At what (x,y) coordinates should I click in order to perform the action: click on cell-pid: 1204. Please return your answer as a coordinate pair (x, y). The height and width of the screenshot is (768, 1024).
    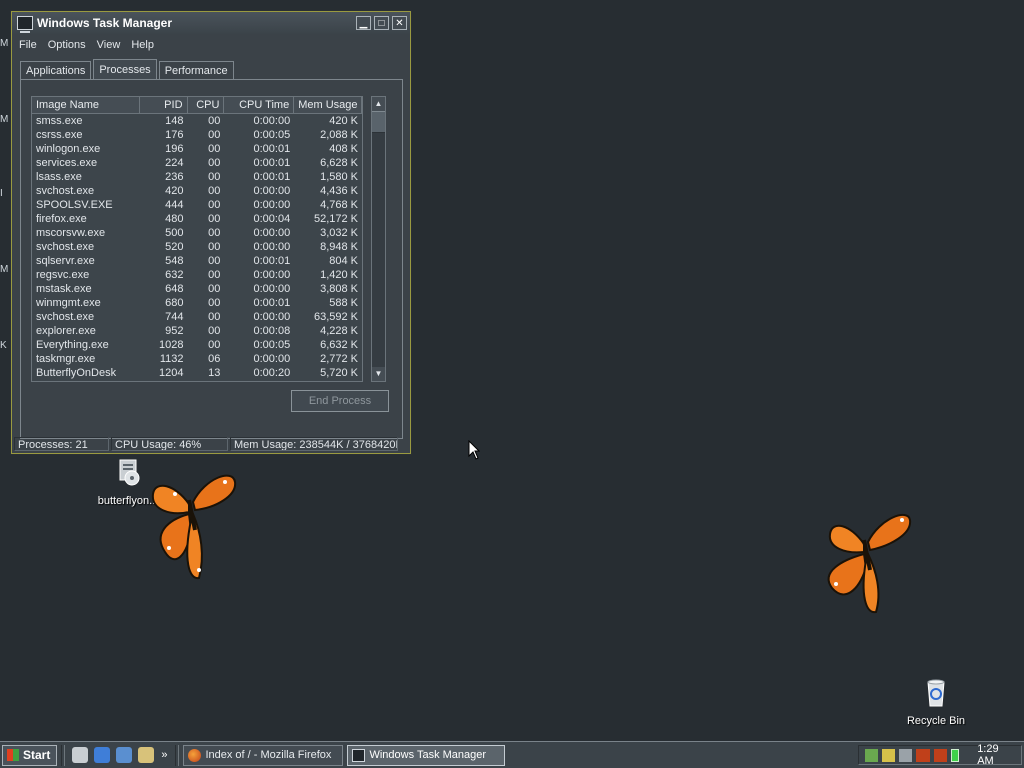
    Looking at the image, I should click on (171, 373).